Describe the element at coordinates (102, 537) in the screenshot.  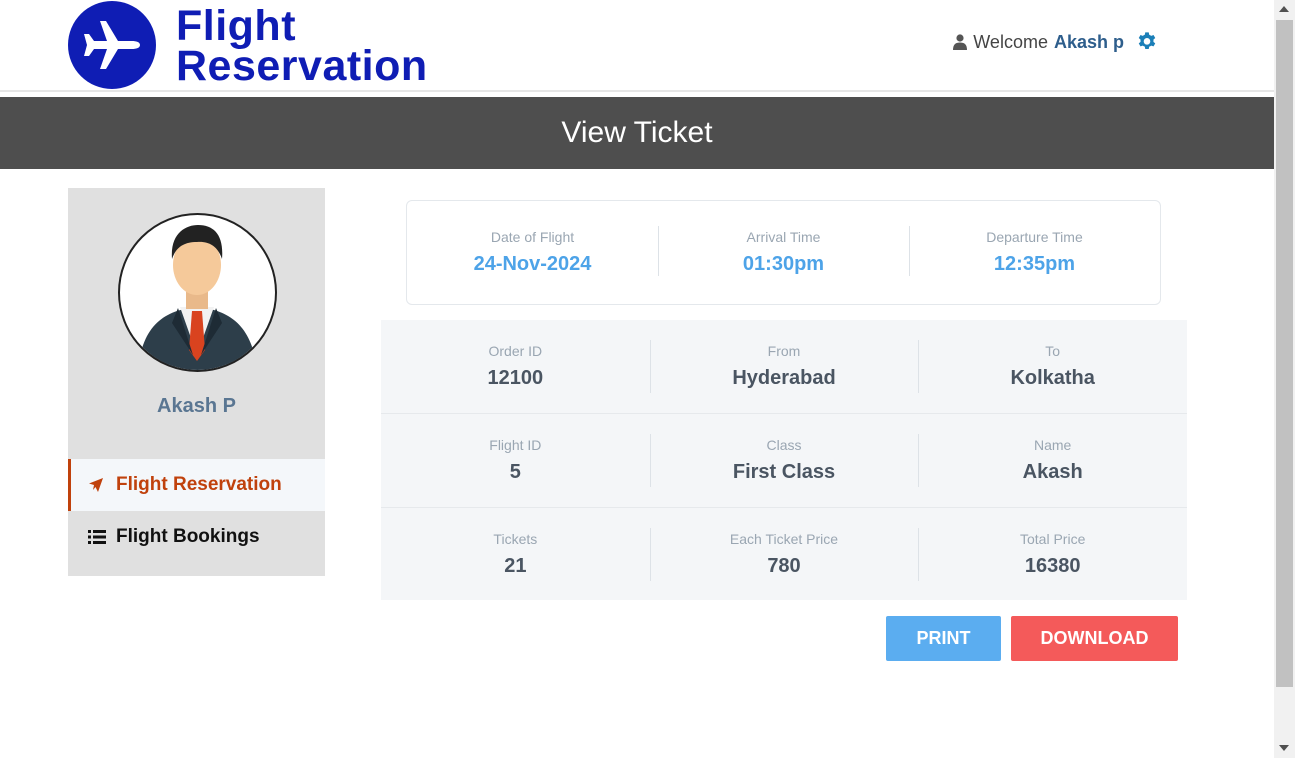
I see `list-icon` at that location.